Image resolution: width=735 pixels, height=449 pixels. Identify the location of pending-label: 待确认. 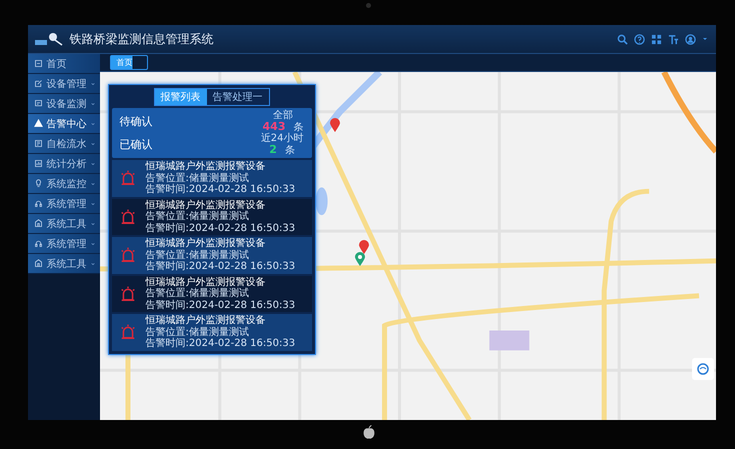
(136, 122).